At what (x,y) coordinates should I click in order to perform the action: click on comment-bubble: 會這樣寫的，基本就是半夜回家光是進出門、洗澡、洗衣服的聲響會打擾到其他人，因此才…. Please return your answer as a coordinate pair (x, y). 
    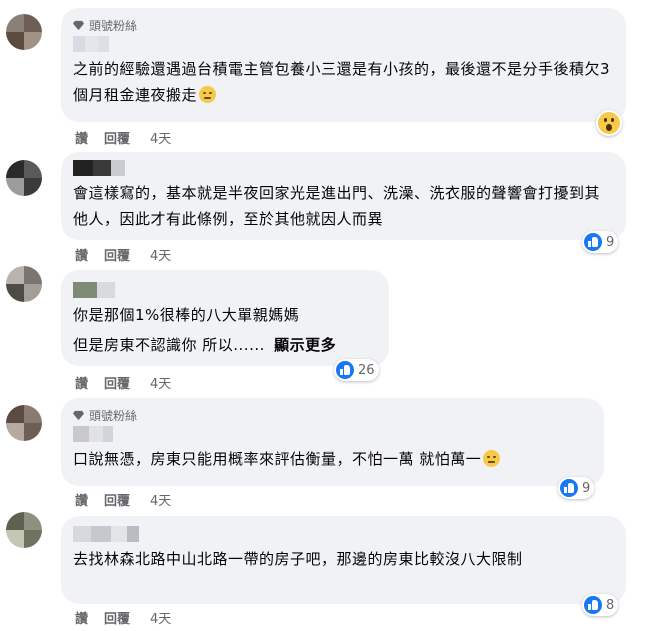
    Looking at the image, I should click on (343, 196).